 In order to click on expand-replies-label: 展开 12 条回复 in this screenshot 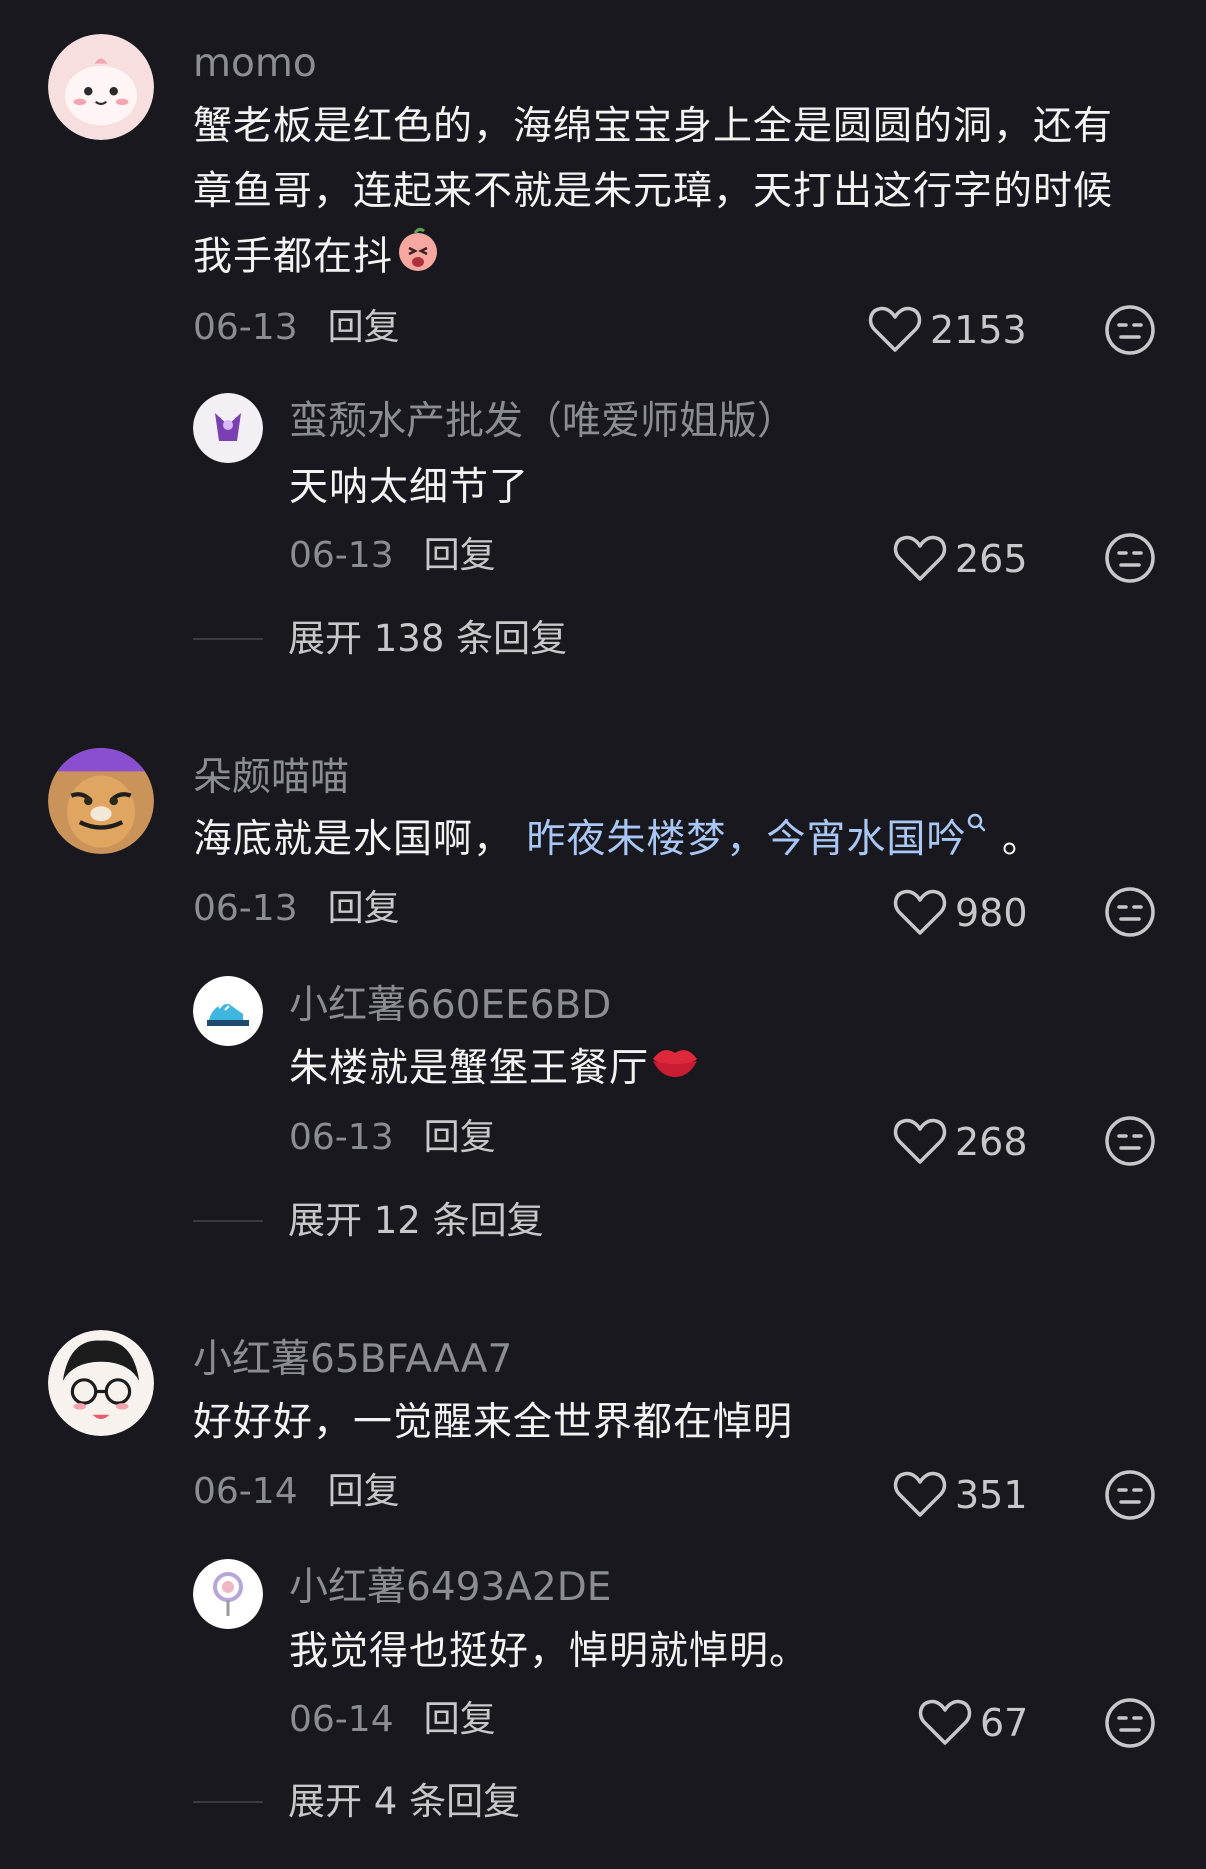, I will do `click(416, 1220)`.